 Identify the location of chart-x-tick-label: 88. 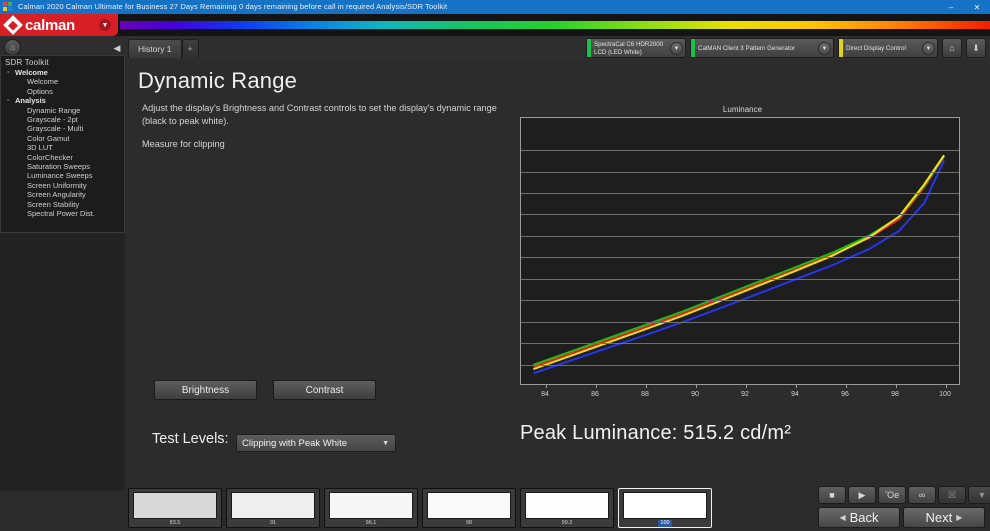
(645, 394).